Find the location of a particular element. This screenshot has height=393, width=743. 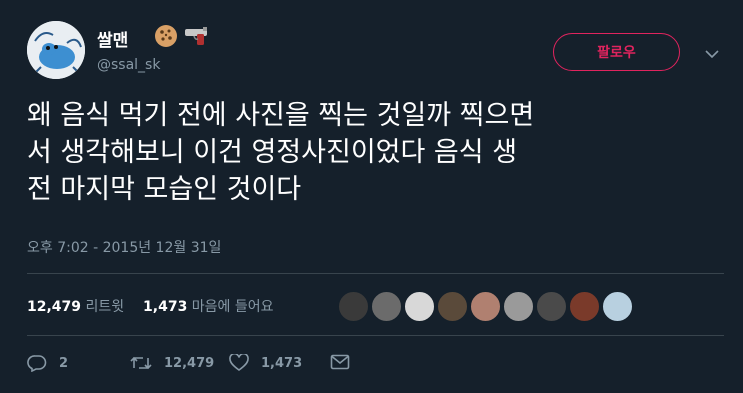

engagement-stats: 12,479 리트윗 1,473 마음에 들어요 is located at coordinates (150, 306).